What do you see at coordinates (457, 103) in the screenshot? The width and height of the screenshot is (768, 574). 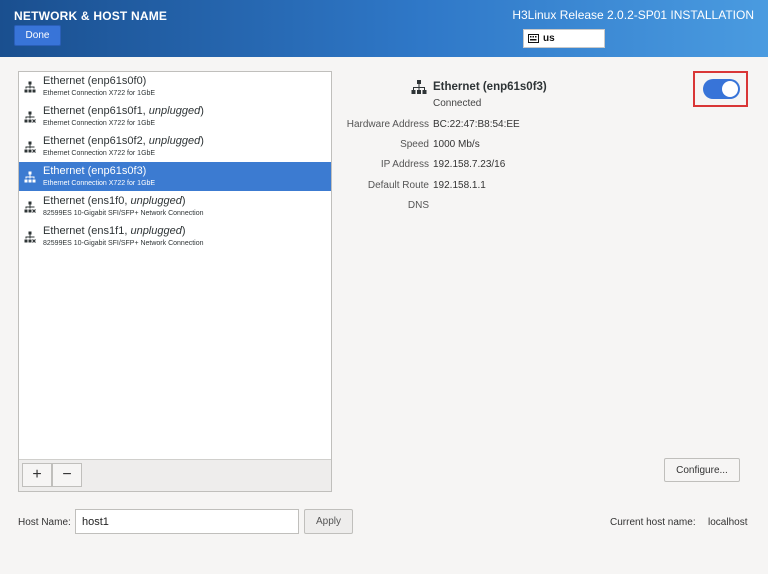 I see `detail-connection-status: Connected` at bounding box center [457, 103].